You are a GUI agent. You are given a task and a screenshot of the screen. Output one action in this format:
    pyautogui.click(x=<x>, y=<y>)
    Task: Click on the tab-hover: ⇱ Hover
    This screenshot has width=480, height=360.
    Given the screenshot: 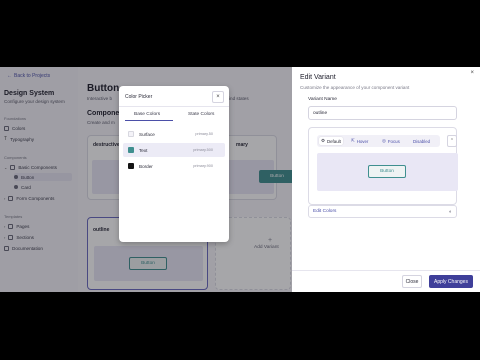 What is the action you would take?
    pyautogui.click(x=359, y=141)
    